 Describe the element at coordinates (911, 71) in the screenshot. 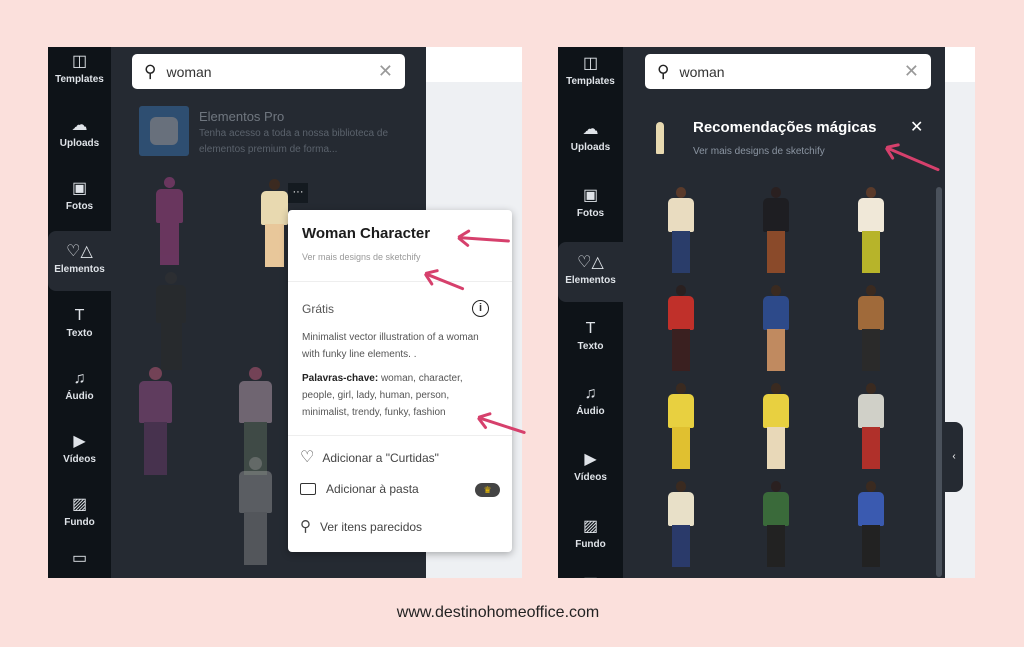

I see `clear-search-icon: ✕` at that location.